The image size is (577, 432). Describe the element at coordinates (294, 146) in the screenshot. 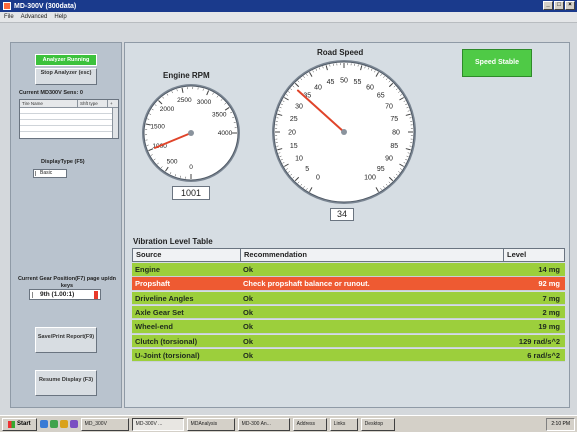

I see `speed-tick-label: 15` at that location.